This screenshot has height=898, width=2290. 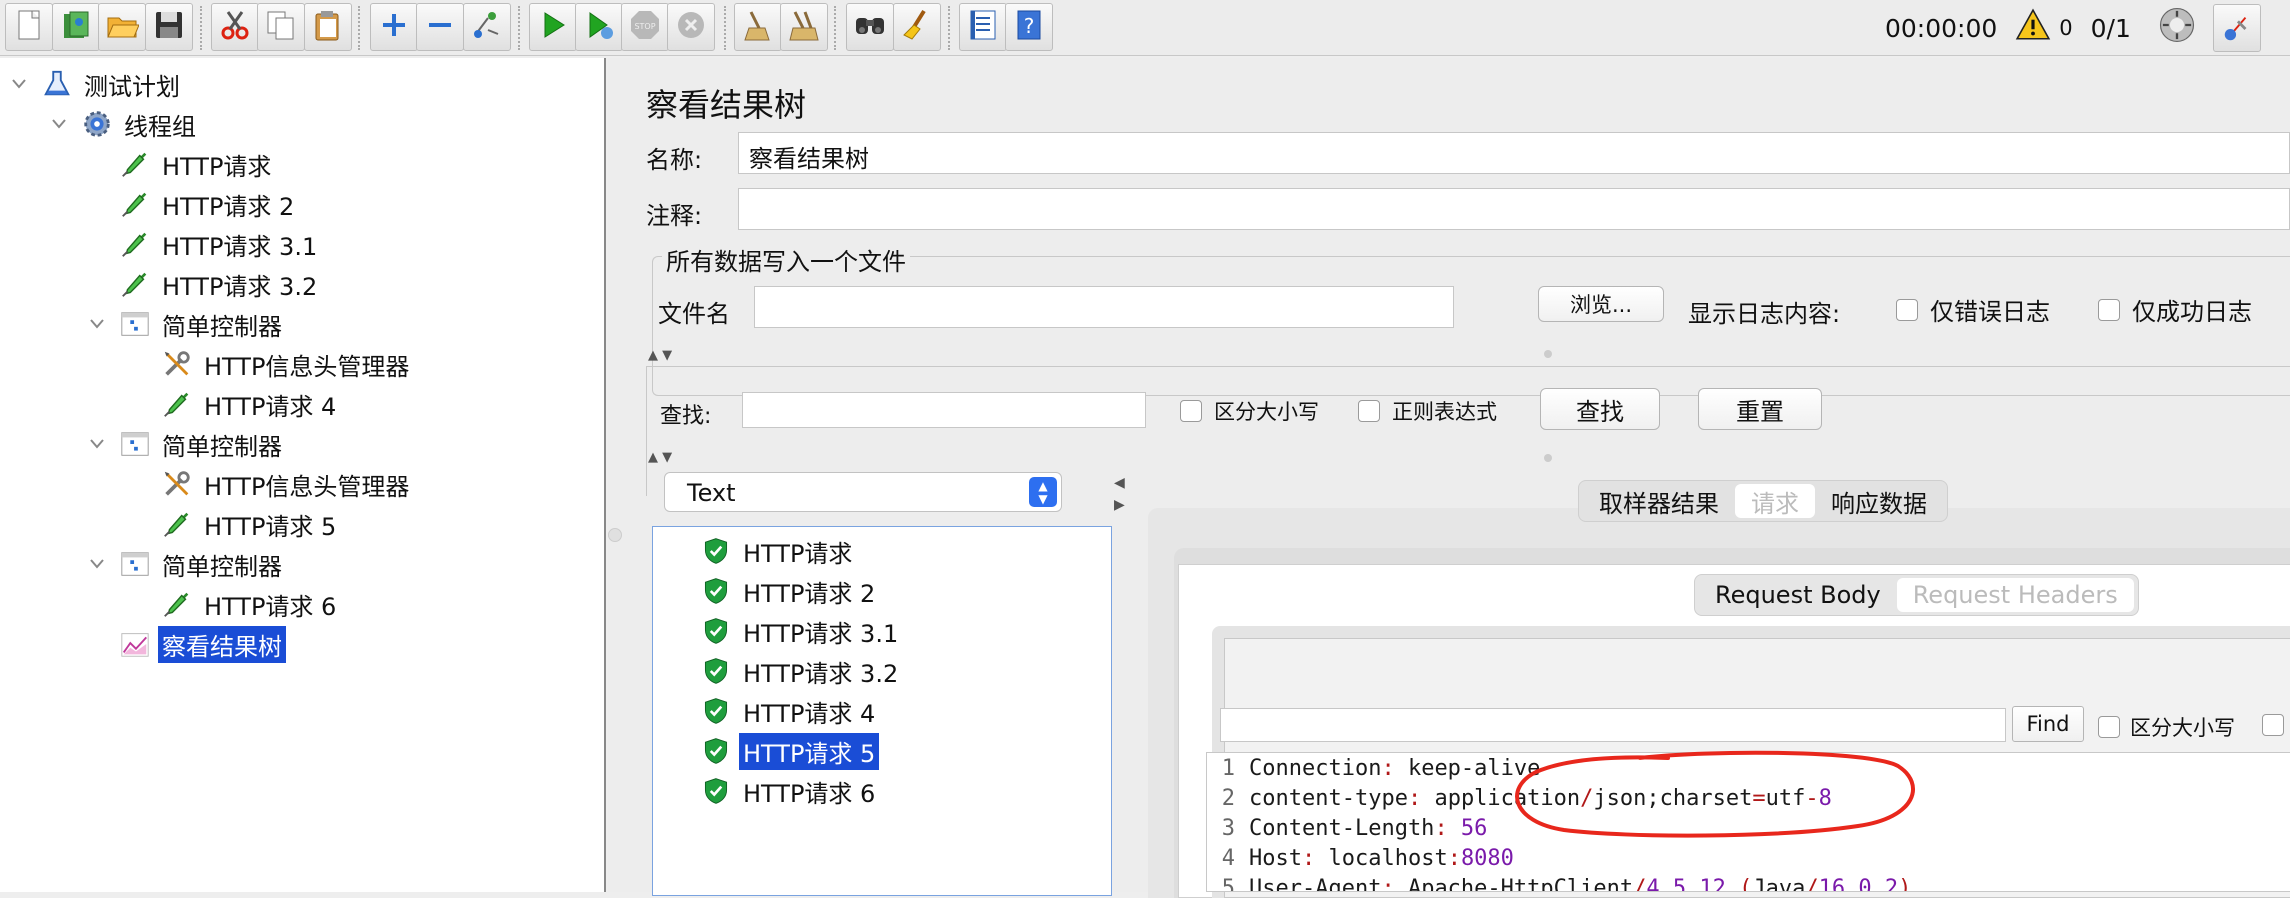 I want to click on toolbar-separator, so click(x=519, y=28).